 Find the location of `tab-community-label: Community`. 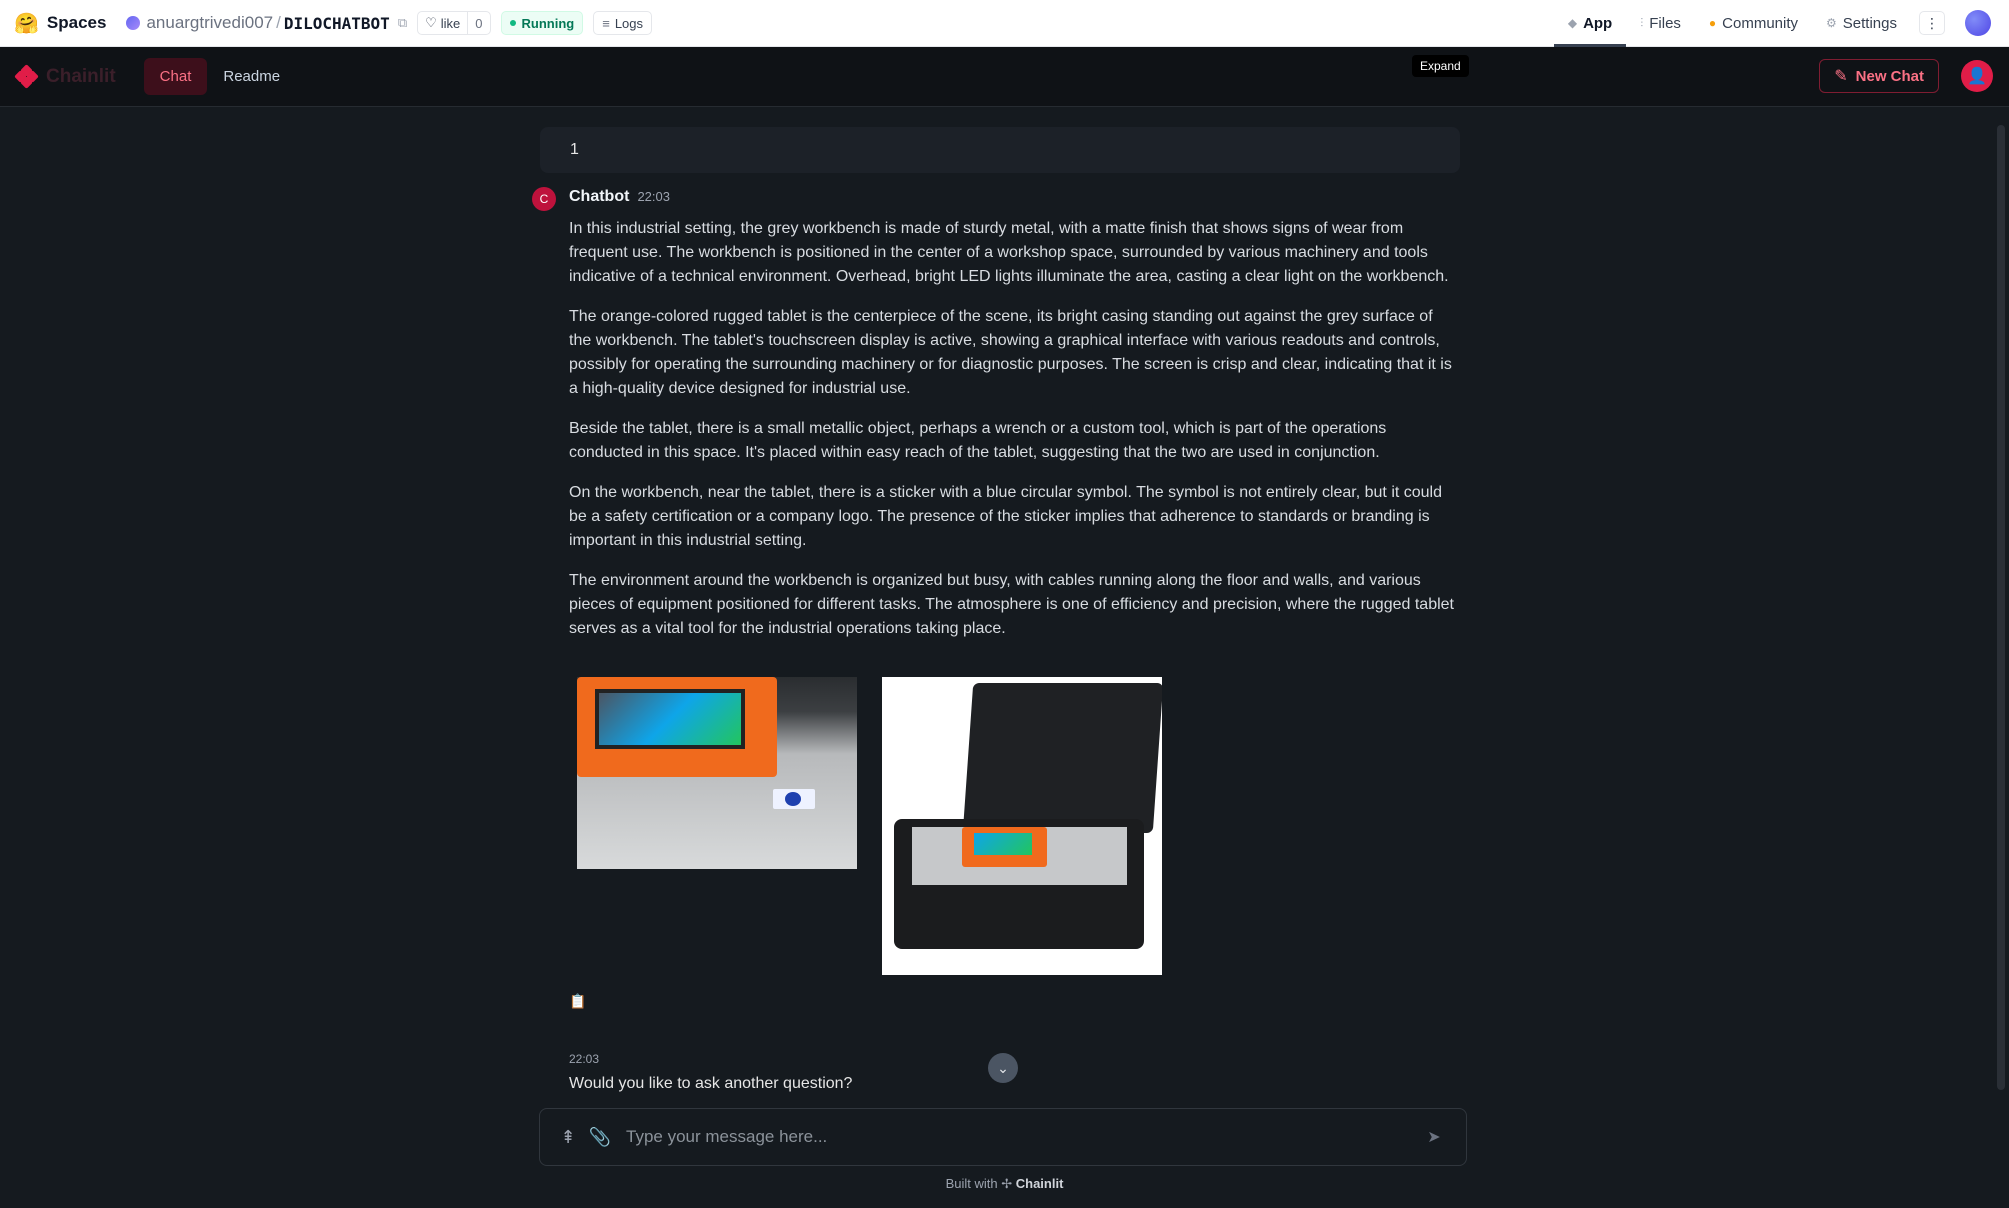

tab-community-label: Community is located at coordinates (1760, 23).